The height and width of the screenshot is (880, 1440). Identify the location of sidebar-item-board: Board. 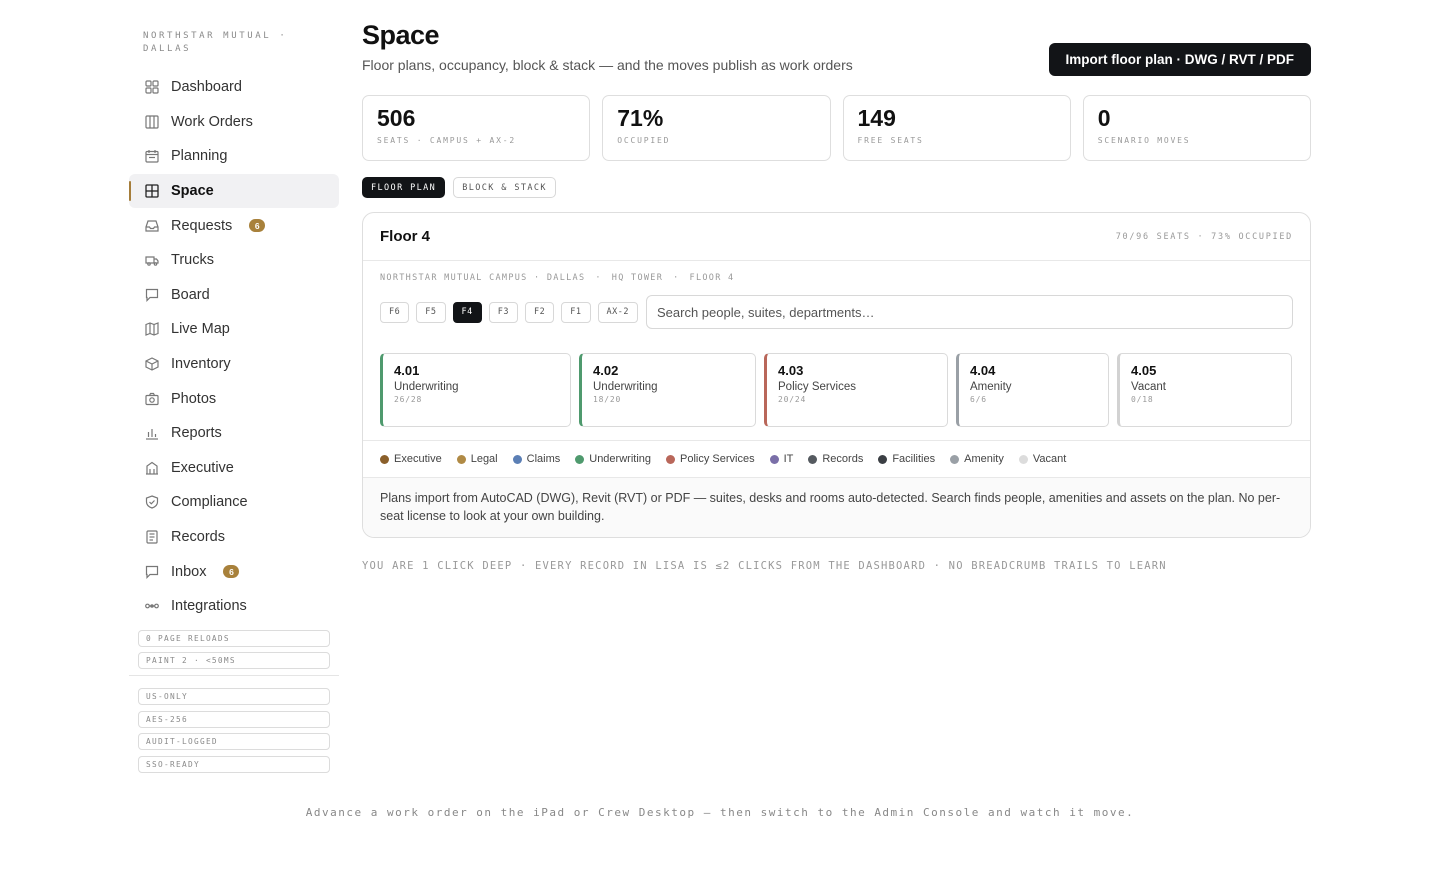
(234, 295).